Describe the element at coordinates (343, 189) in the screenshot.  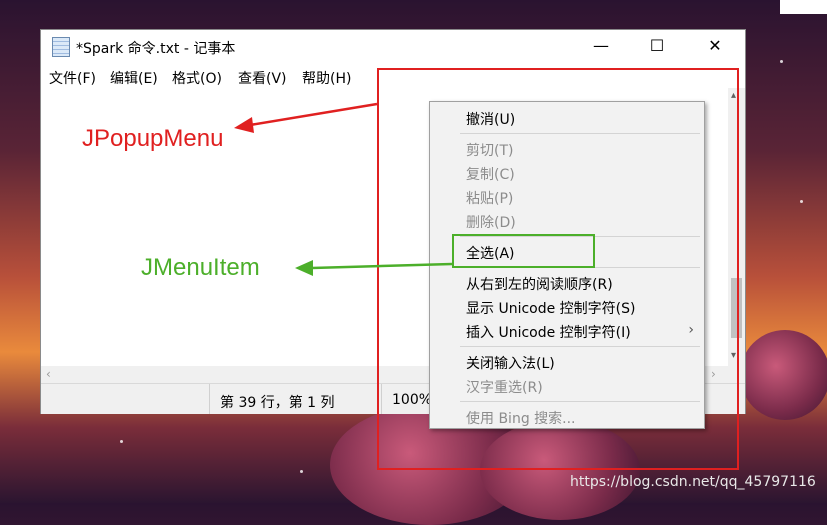
I see `annotation-arrows` at that location.